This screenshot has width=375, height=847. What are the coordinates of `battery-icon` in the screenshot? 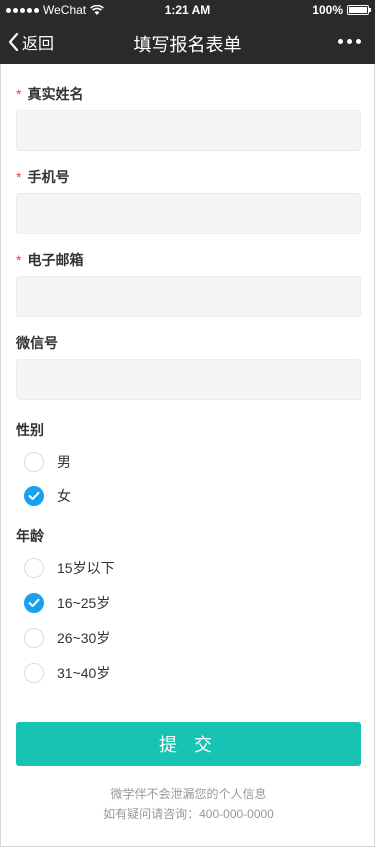 It's located at (359, 10).